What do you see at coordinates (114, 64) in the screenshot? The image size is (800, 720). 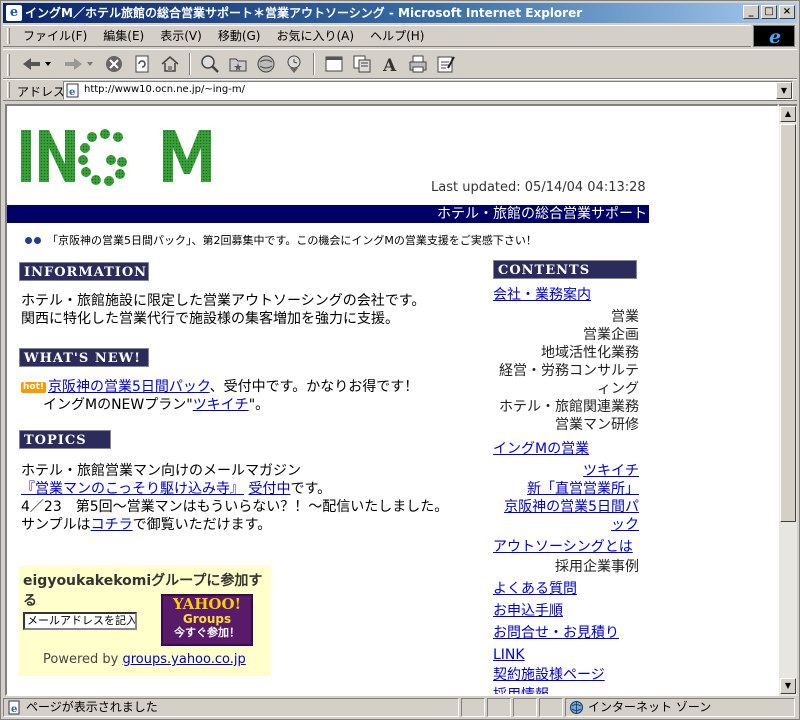 I see `stop-button` at bounding box center [114, 64].